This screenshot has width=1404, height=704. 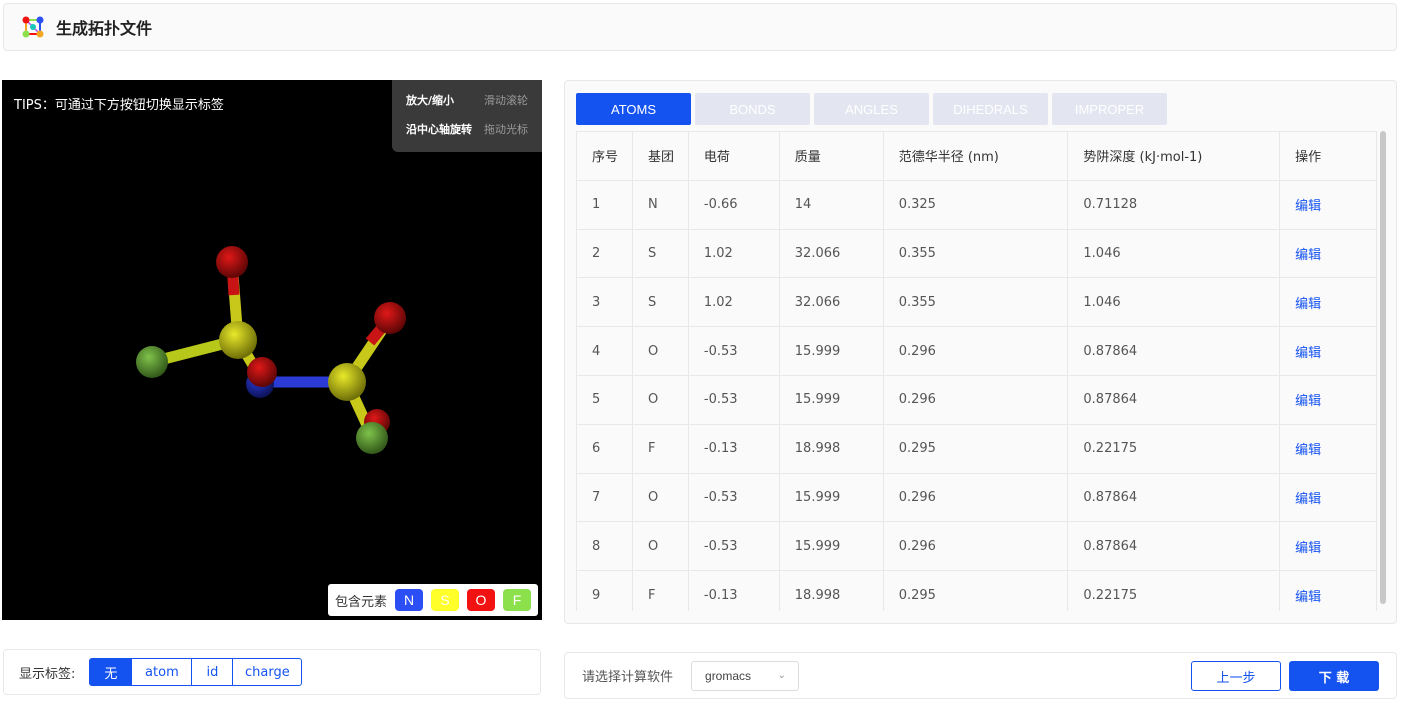 I want to click on table-cell: 4, so click(x=604, y=351).